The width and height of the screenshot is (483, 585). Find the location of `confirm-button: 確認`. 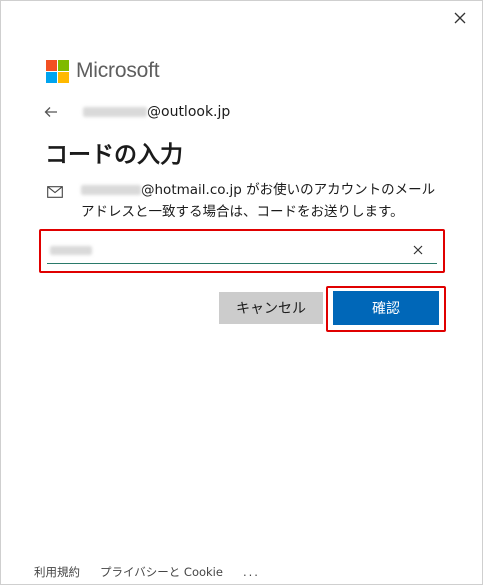

confirm-button: 確認 is located at coordinates (386, 308).